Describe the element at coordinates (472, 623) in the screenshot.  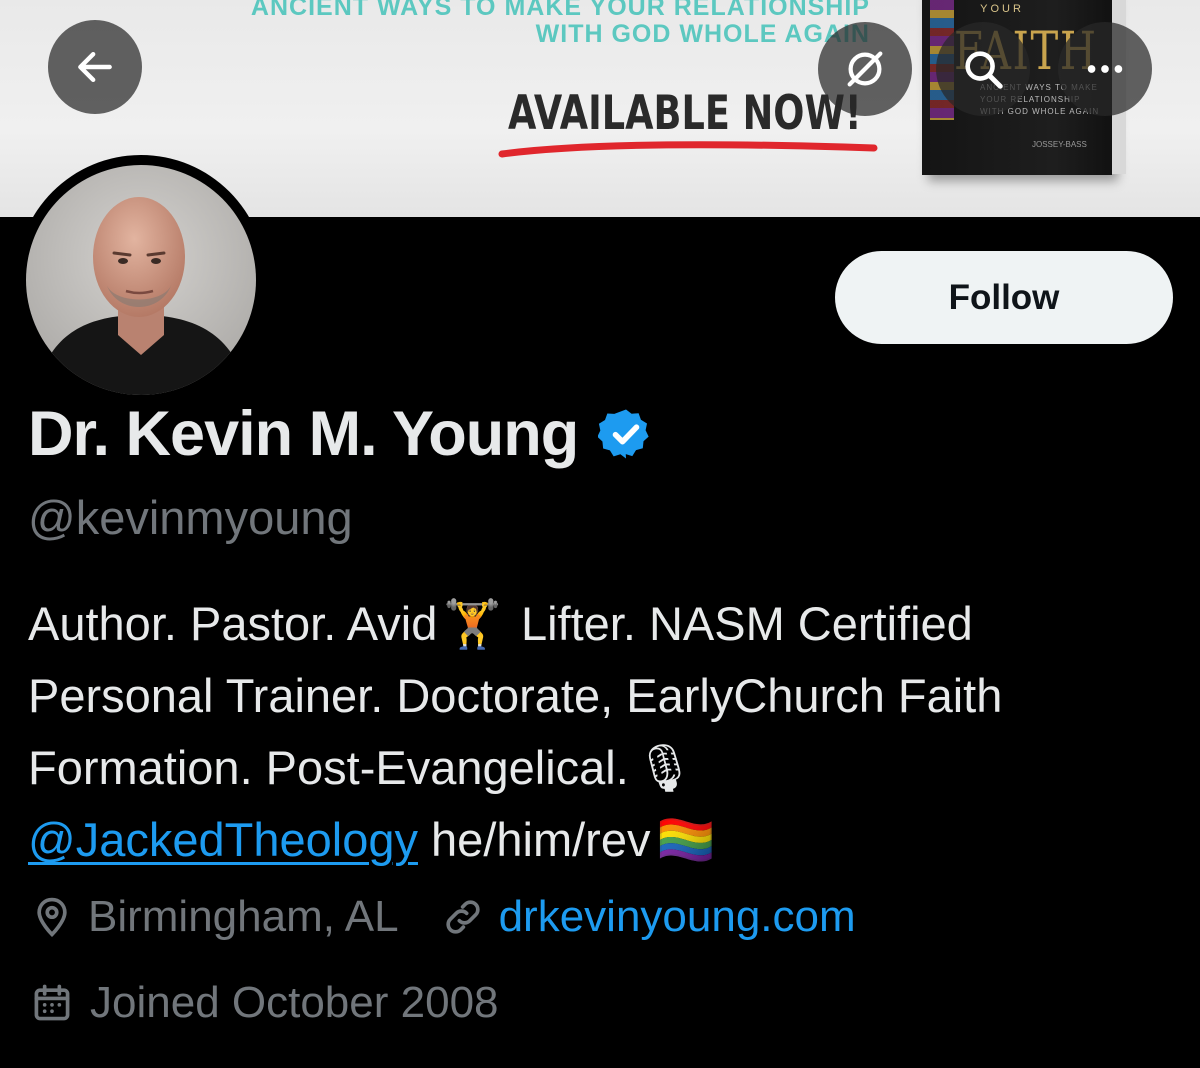
I see `weightlifter-icon: 🏋` at that location.